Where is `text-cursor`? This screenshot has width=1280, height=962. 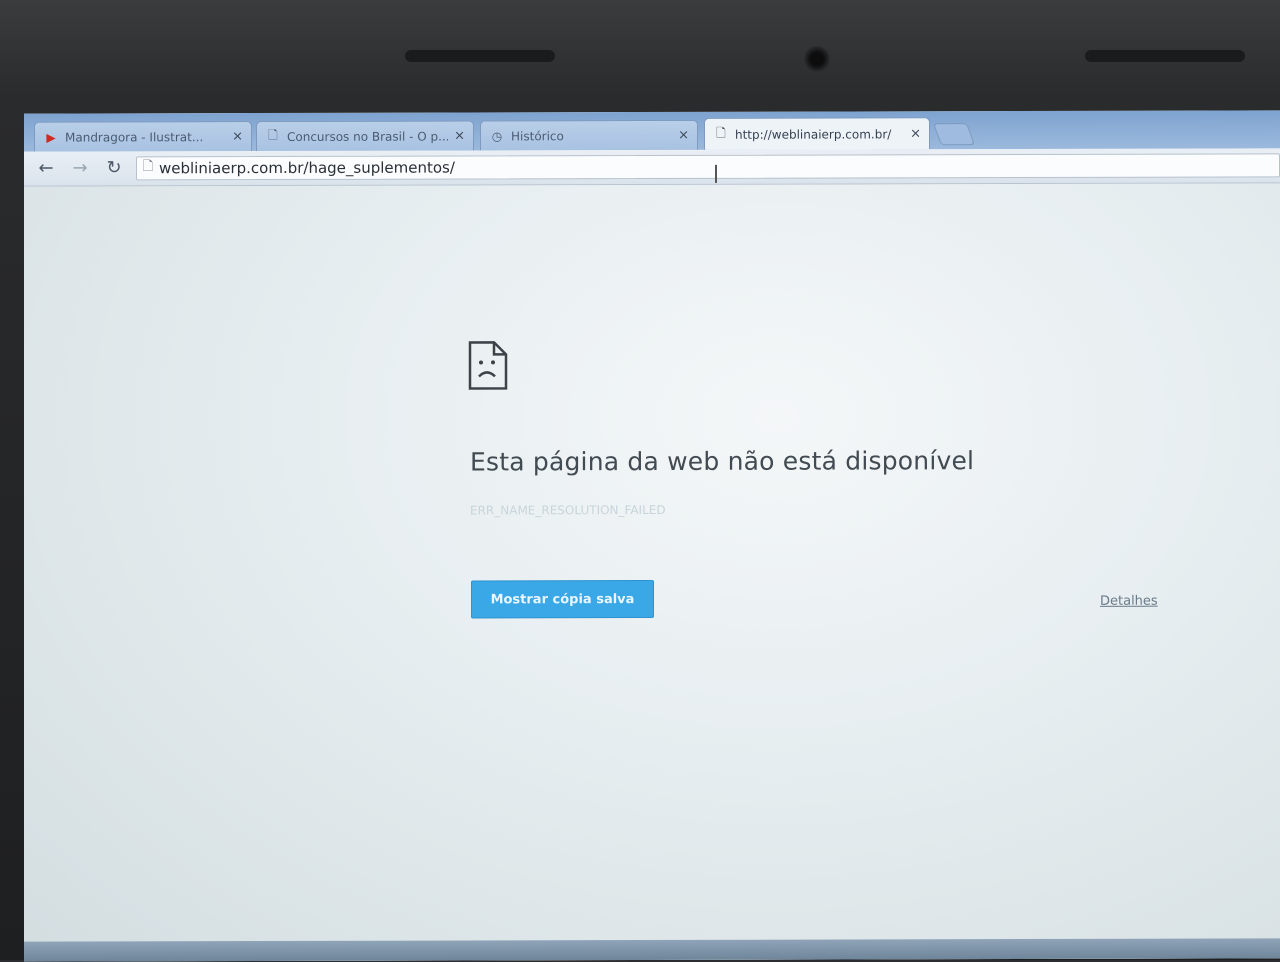
text-cursor is located at coordinates (717, 173).